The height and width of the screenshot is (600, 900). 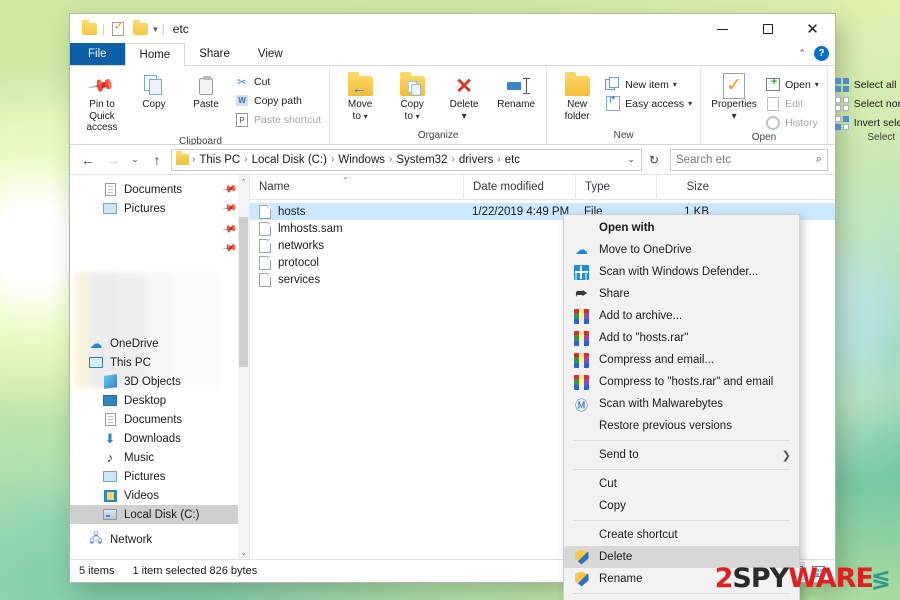 What do you see at coordinates (687, 187) in the screenshot?
I see `column-header-size: Size` at bounding box center [687, 187].